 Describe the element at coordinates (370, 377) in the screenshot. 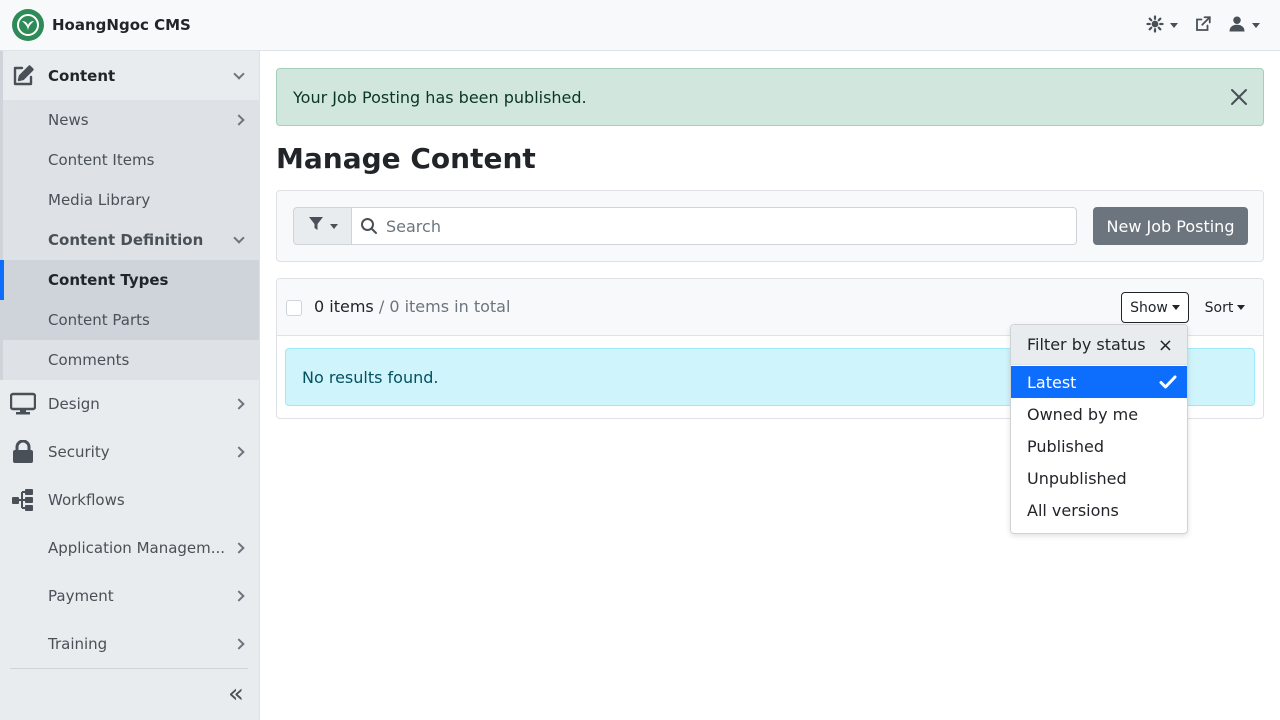

I see `empty-message: No results found.` at that location.